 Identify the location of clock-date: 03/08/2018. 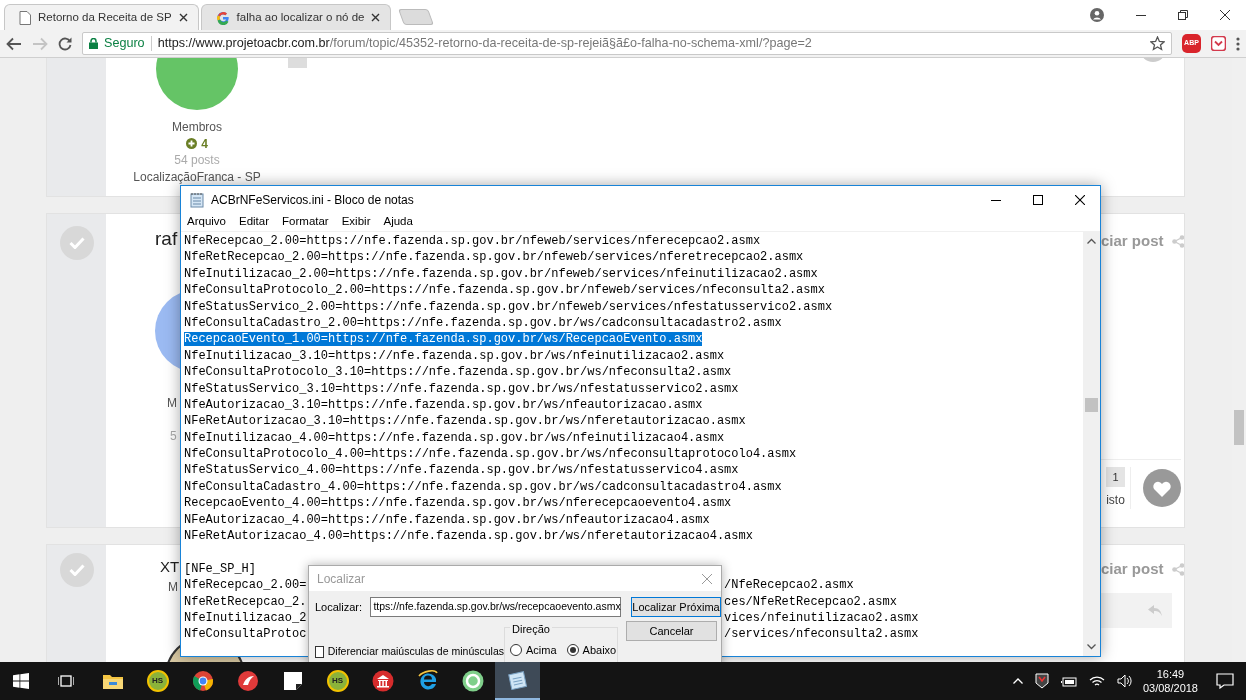
(1170, 688).